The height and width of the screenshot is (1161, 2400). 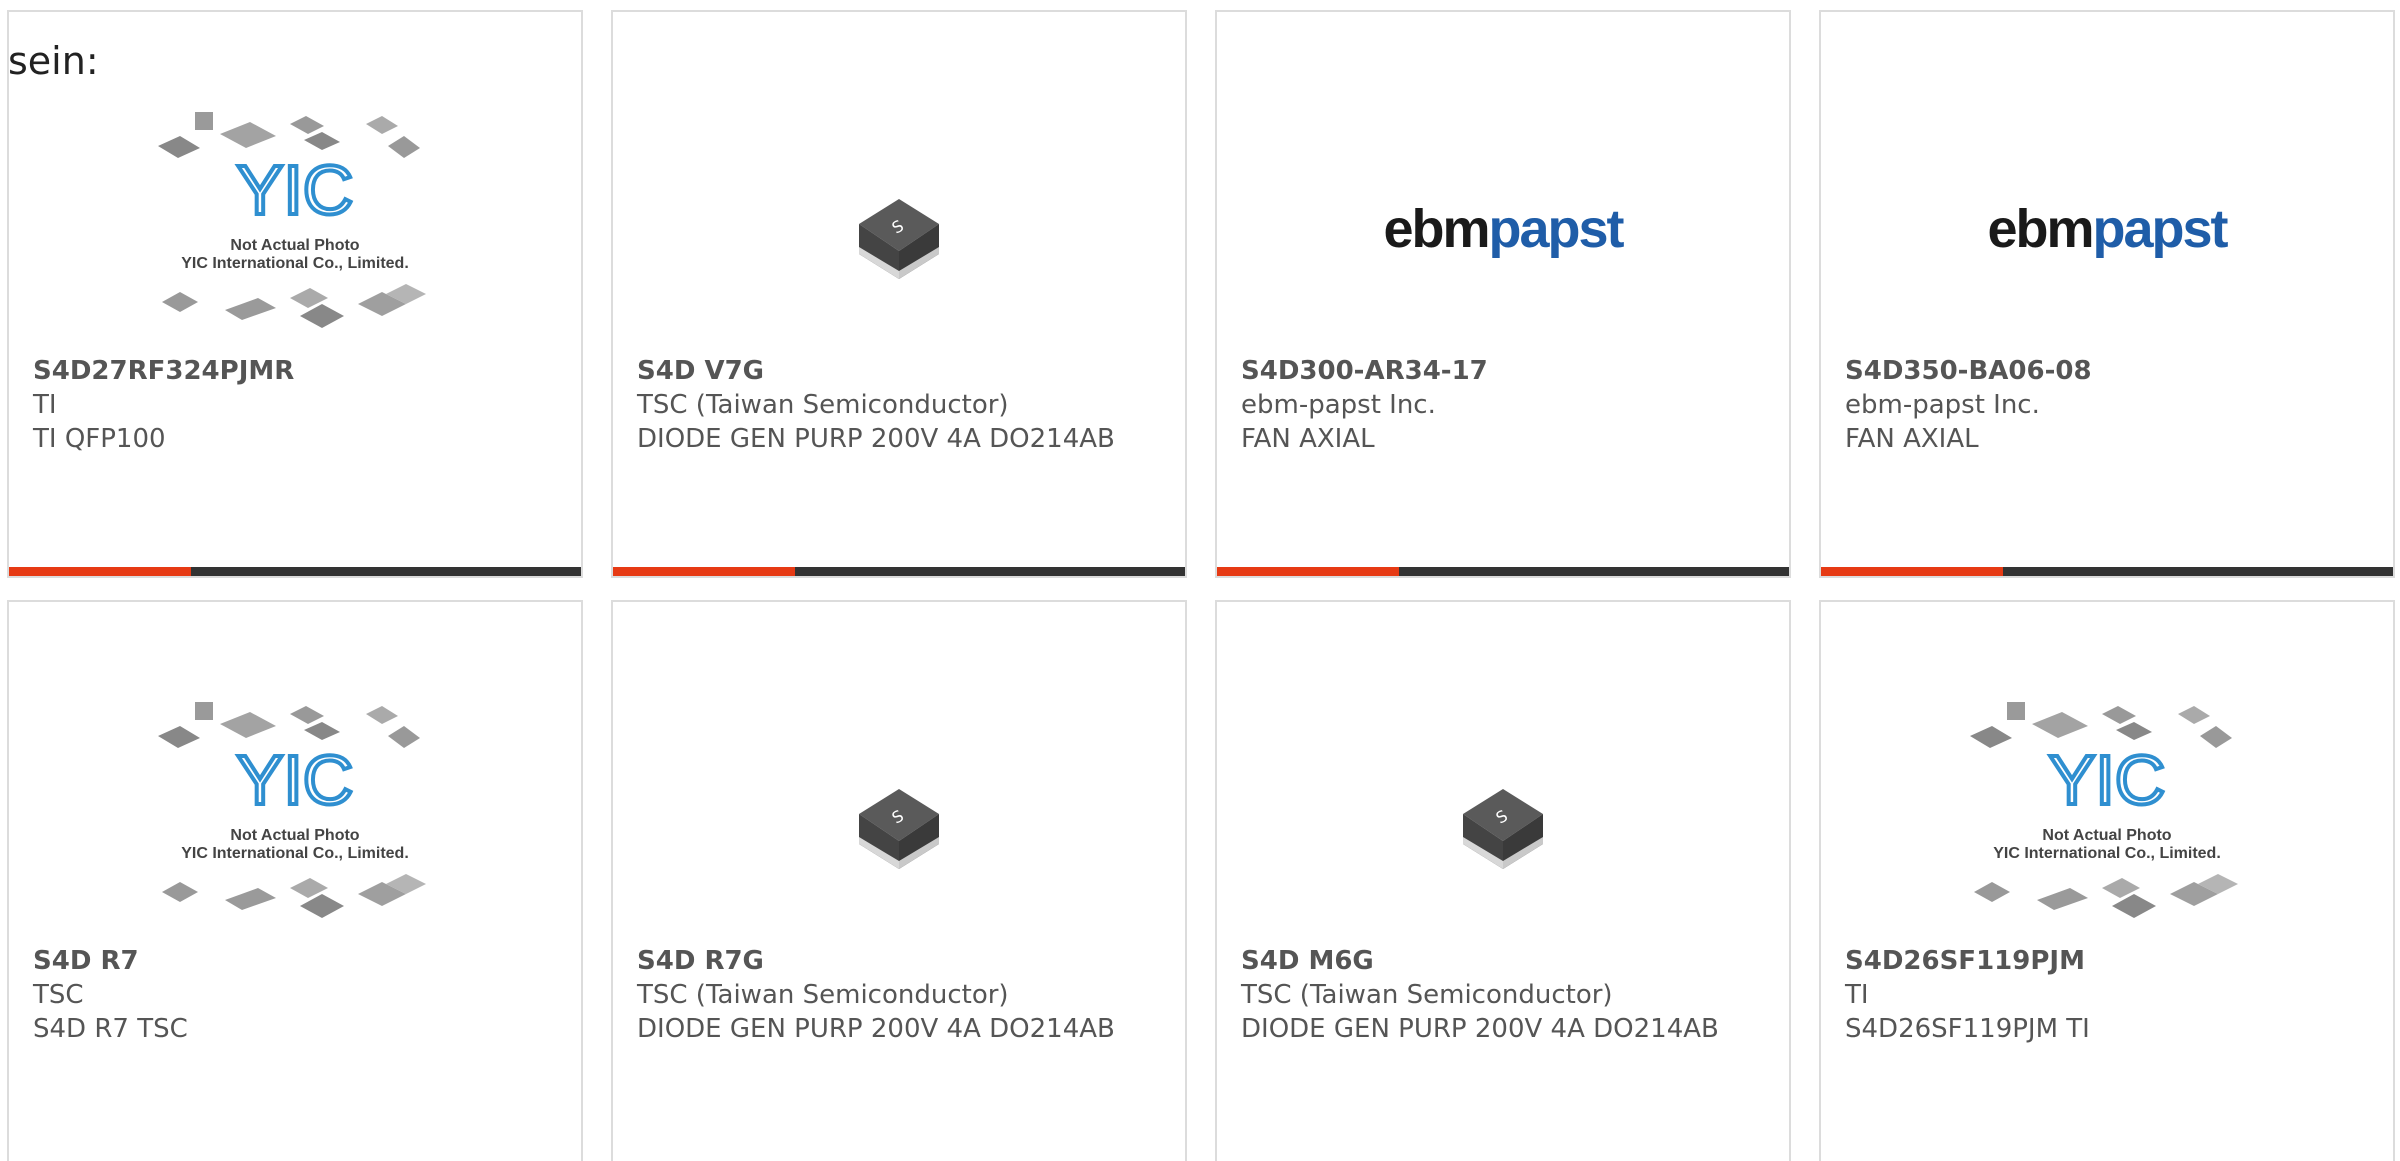 I want to click on part-number-link: S4D350-BA06-08, so click(x=2109, y=371).